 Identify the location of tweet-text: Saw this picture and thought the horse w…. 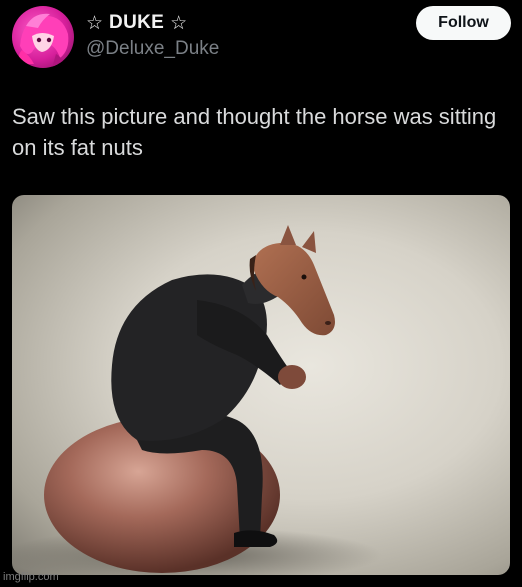
(254, 132).